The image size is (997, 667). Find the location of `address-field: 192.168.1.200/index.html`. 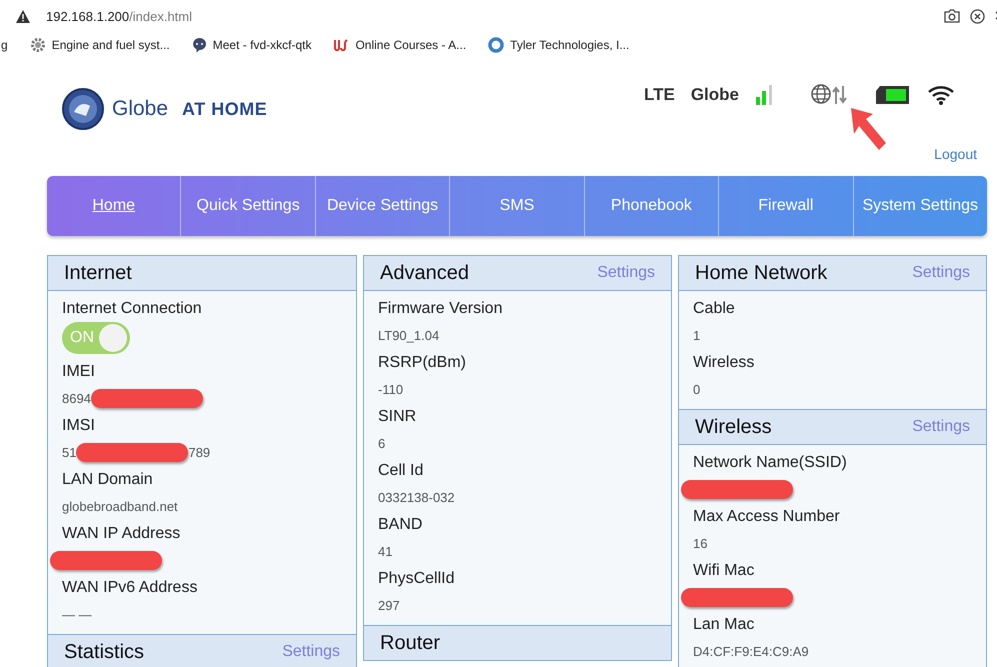

address-field: 192.168.1.200/index.html is located at coordinates (119, 16).